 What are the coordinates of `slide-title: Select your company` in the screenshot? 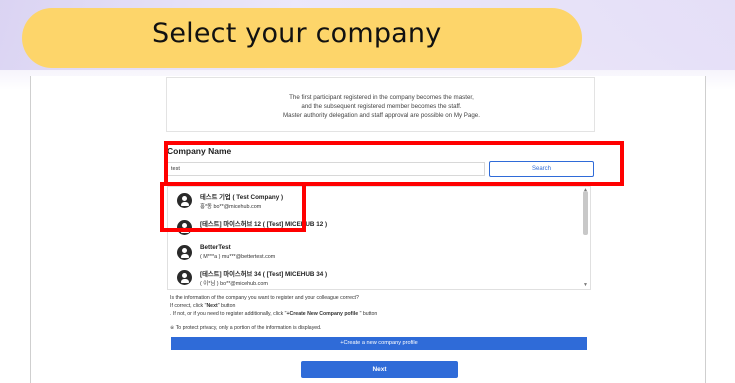 It's located at (297, 33).